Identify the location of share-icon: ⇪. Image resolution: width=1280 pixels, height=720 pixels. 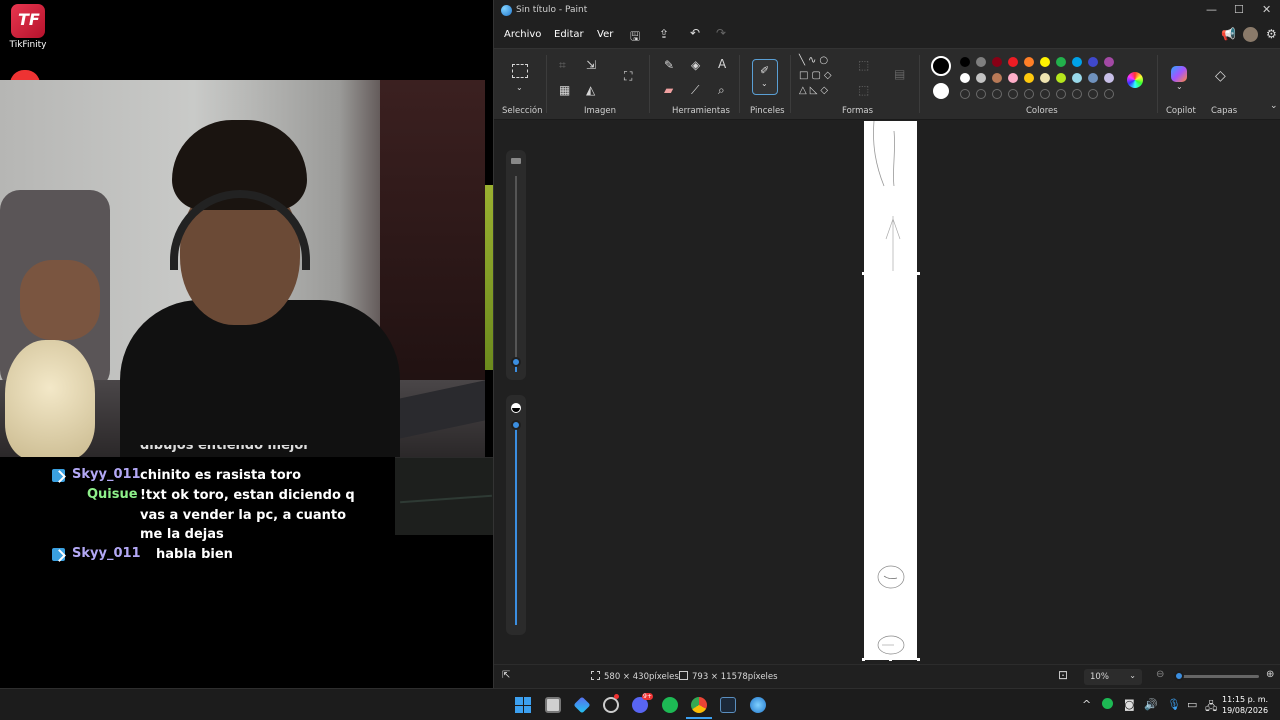
(664, 34).